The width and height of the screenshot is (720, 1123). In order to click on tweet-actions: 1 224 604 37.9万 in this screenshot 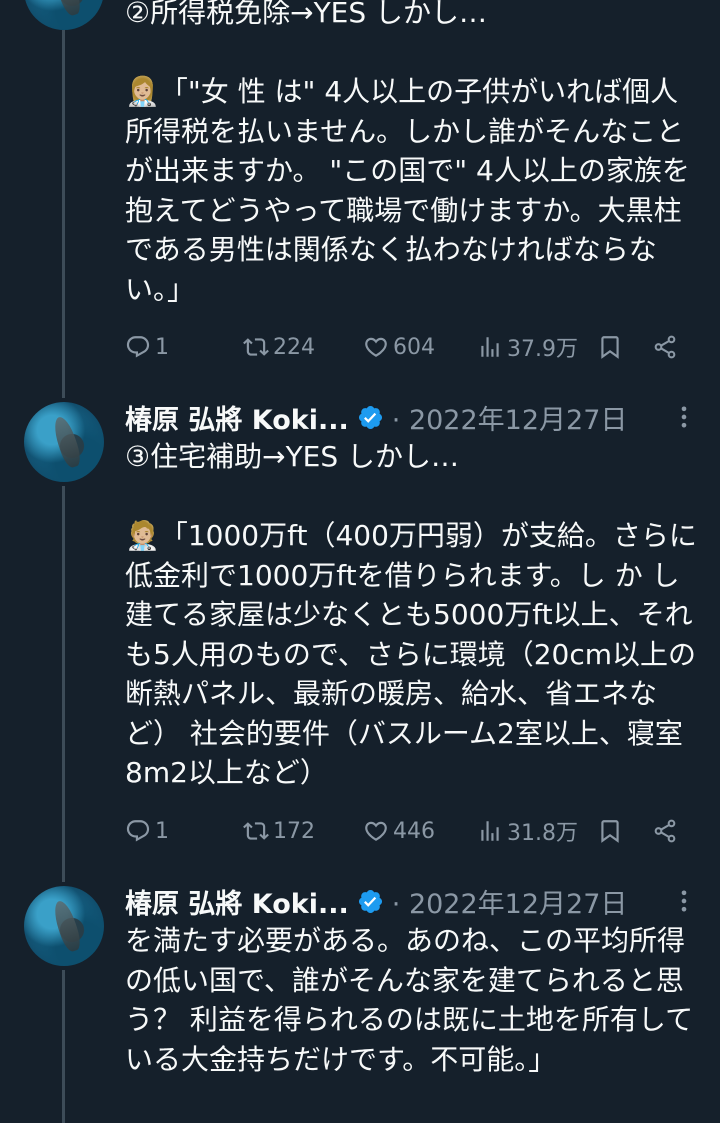, I will do `click(412, 347)`.